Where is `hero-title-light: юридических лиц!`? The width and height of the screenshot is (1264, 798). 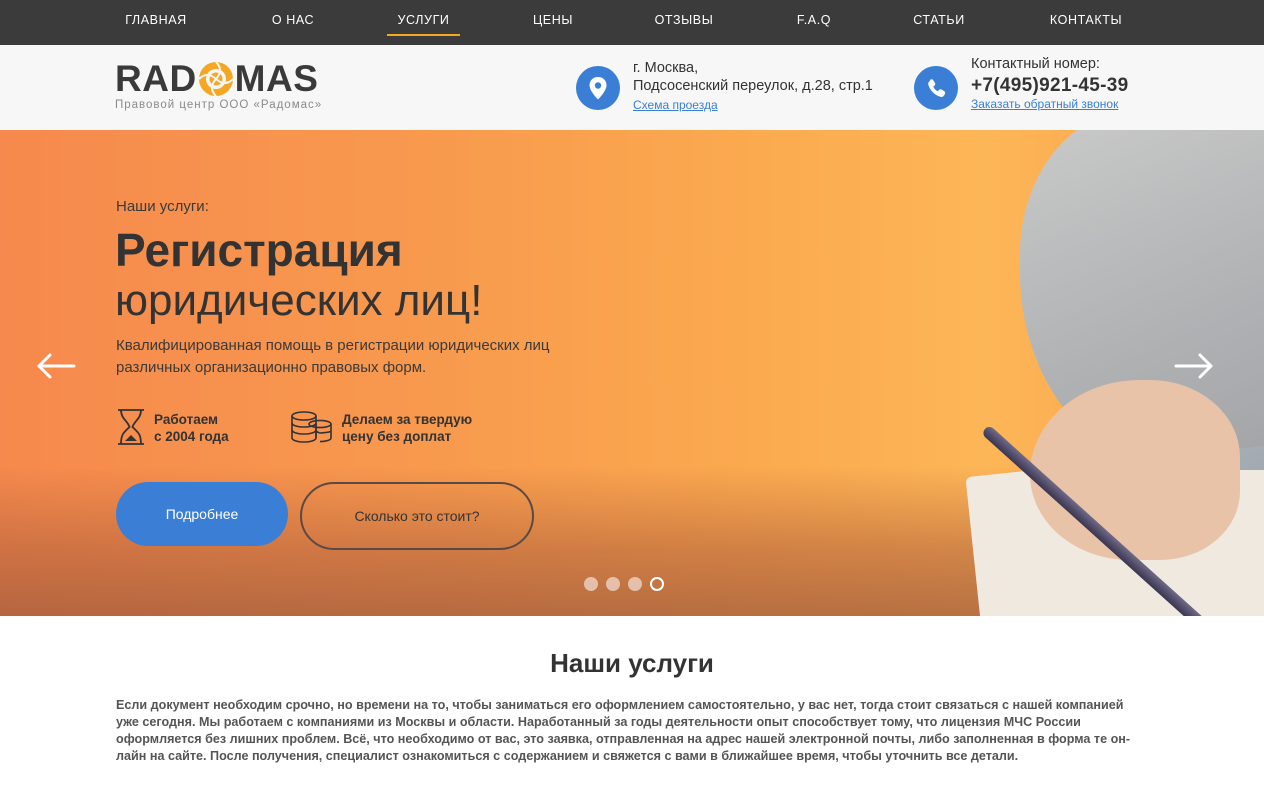
hero-title-light: юридических лиц! is located at coordinates (299, 300).